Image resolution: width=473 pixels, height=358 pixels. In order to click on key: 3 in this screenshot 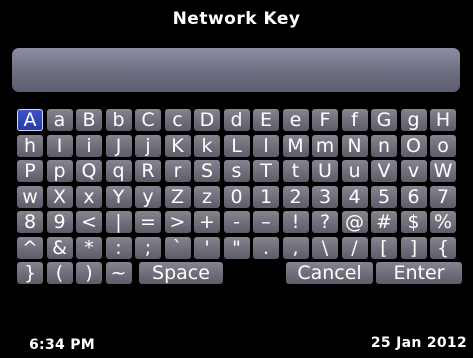, I will do `click(325, 196)`.